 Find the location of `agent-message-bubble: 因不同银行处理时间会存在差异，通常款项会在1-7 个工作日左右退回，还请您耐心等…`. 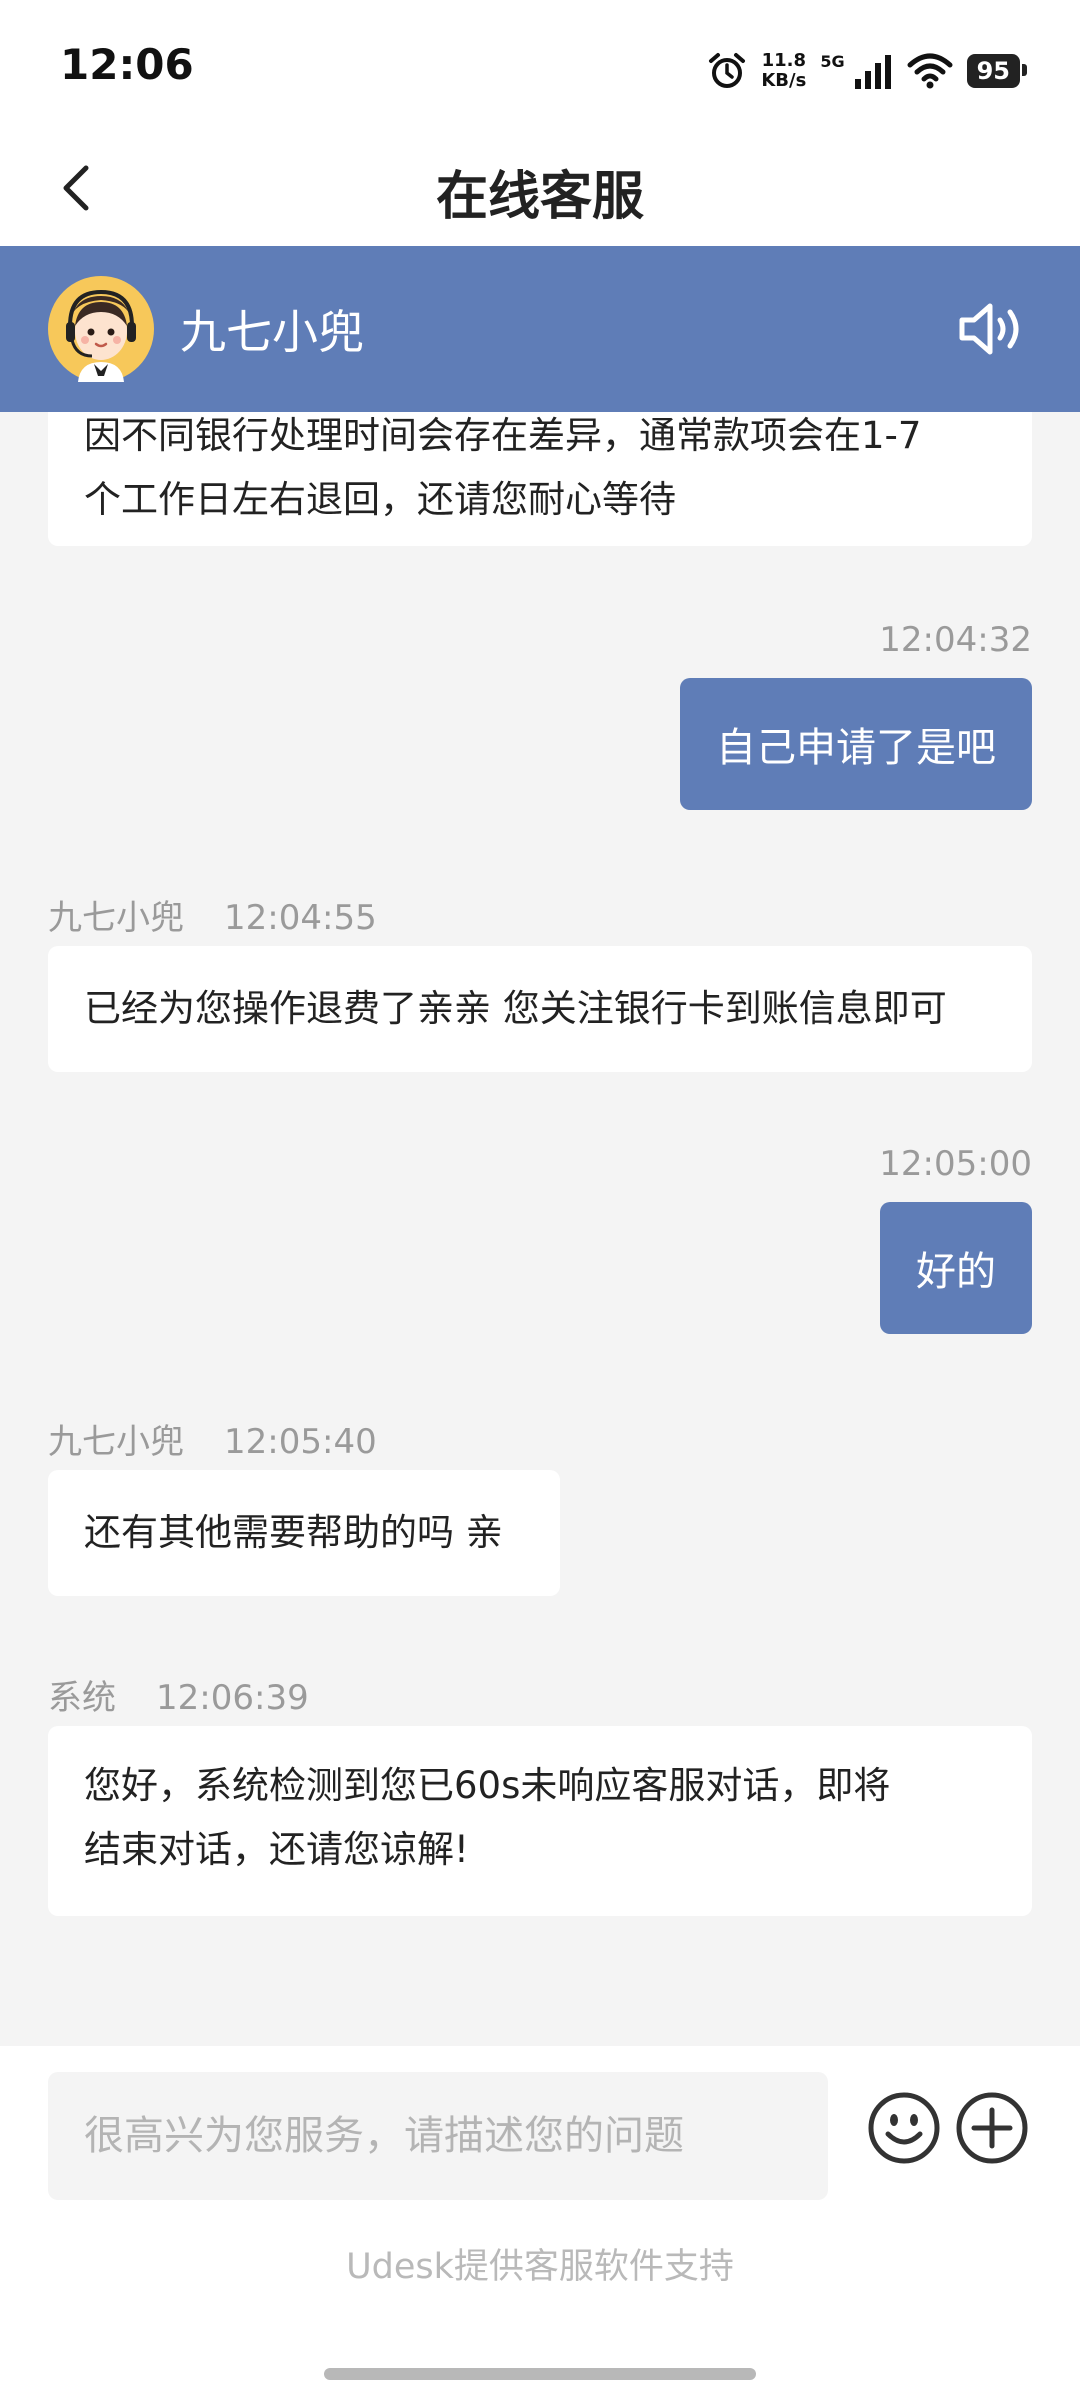

agent-message-bubble: 因不同银行处理时间会存在差异，通常款项会在1-7 个工作日左右退回，还请您耐心等… is located at coordinates (540, 479).